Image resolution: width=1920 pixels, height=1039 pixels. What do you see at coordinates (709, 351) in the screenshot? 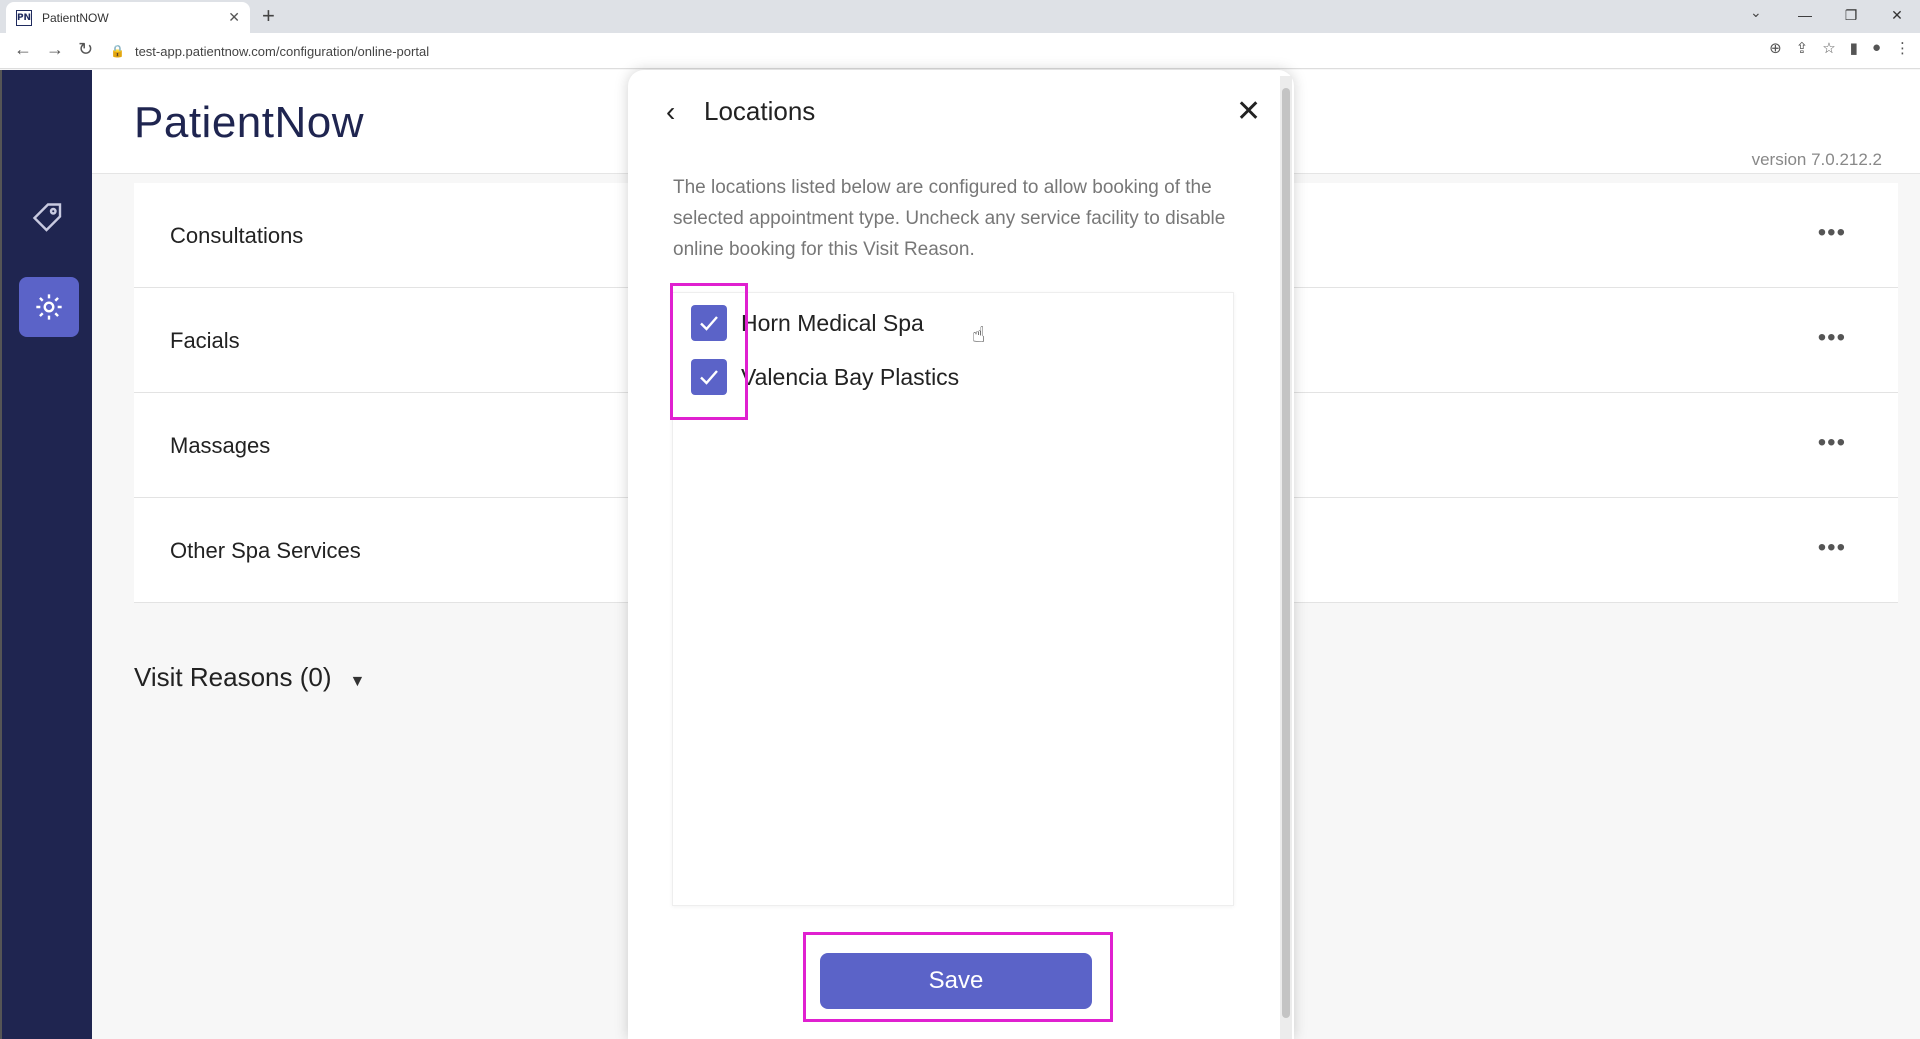
I see `checkbox-highlight-box` at bounding box center [709, 351].